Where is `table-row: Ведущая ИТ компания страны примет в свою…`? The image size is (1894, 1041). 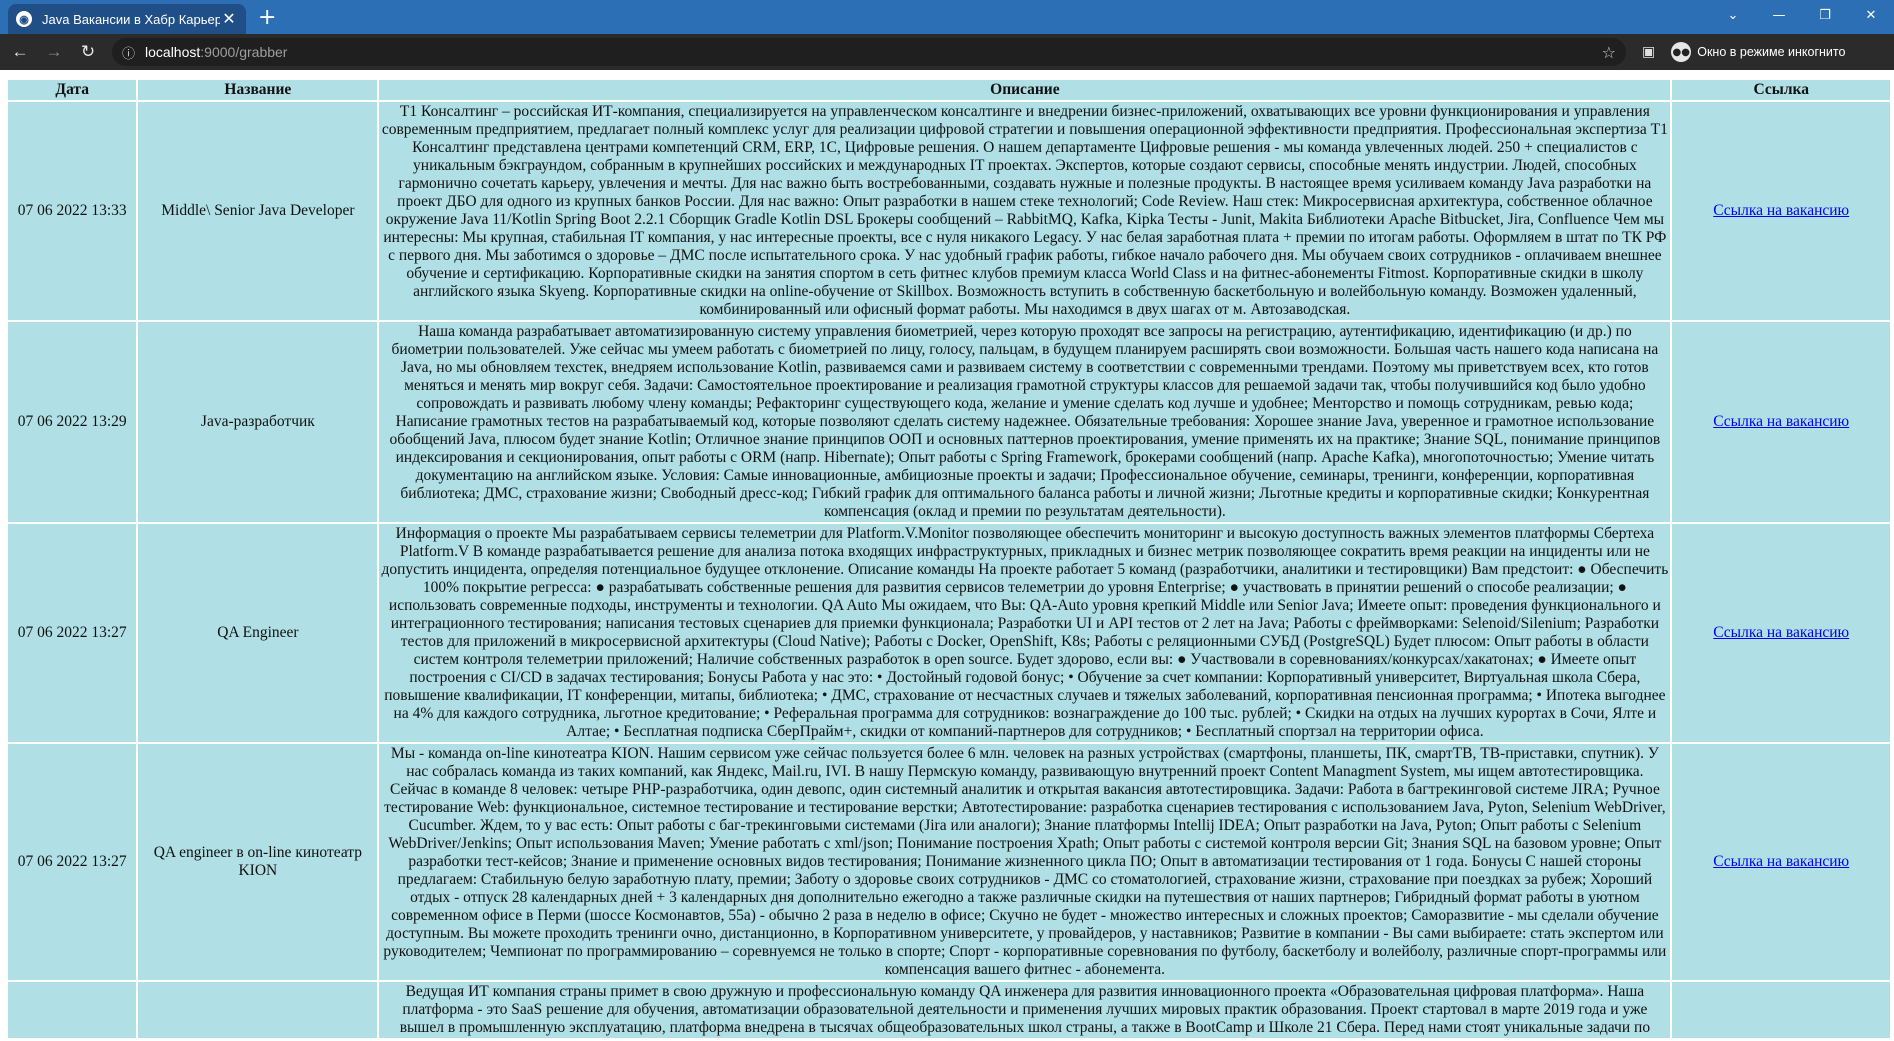 table-row: Ведущая ИТ компания страны примет в свою… is located at coordinates (949, 1010).